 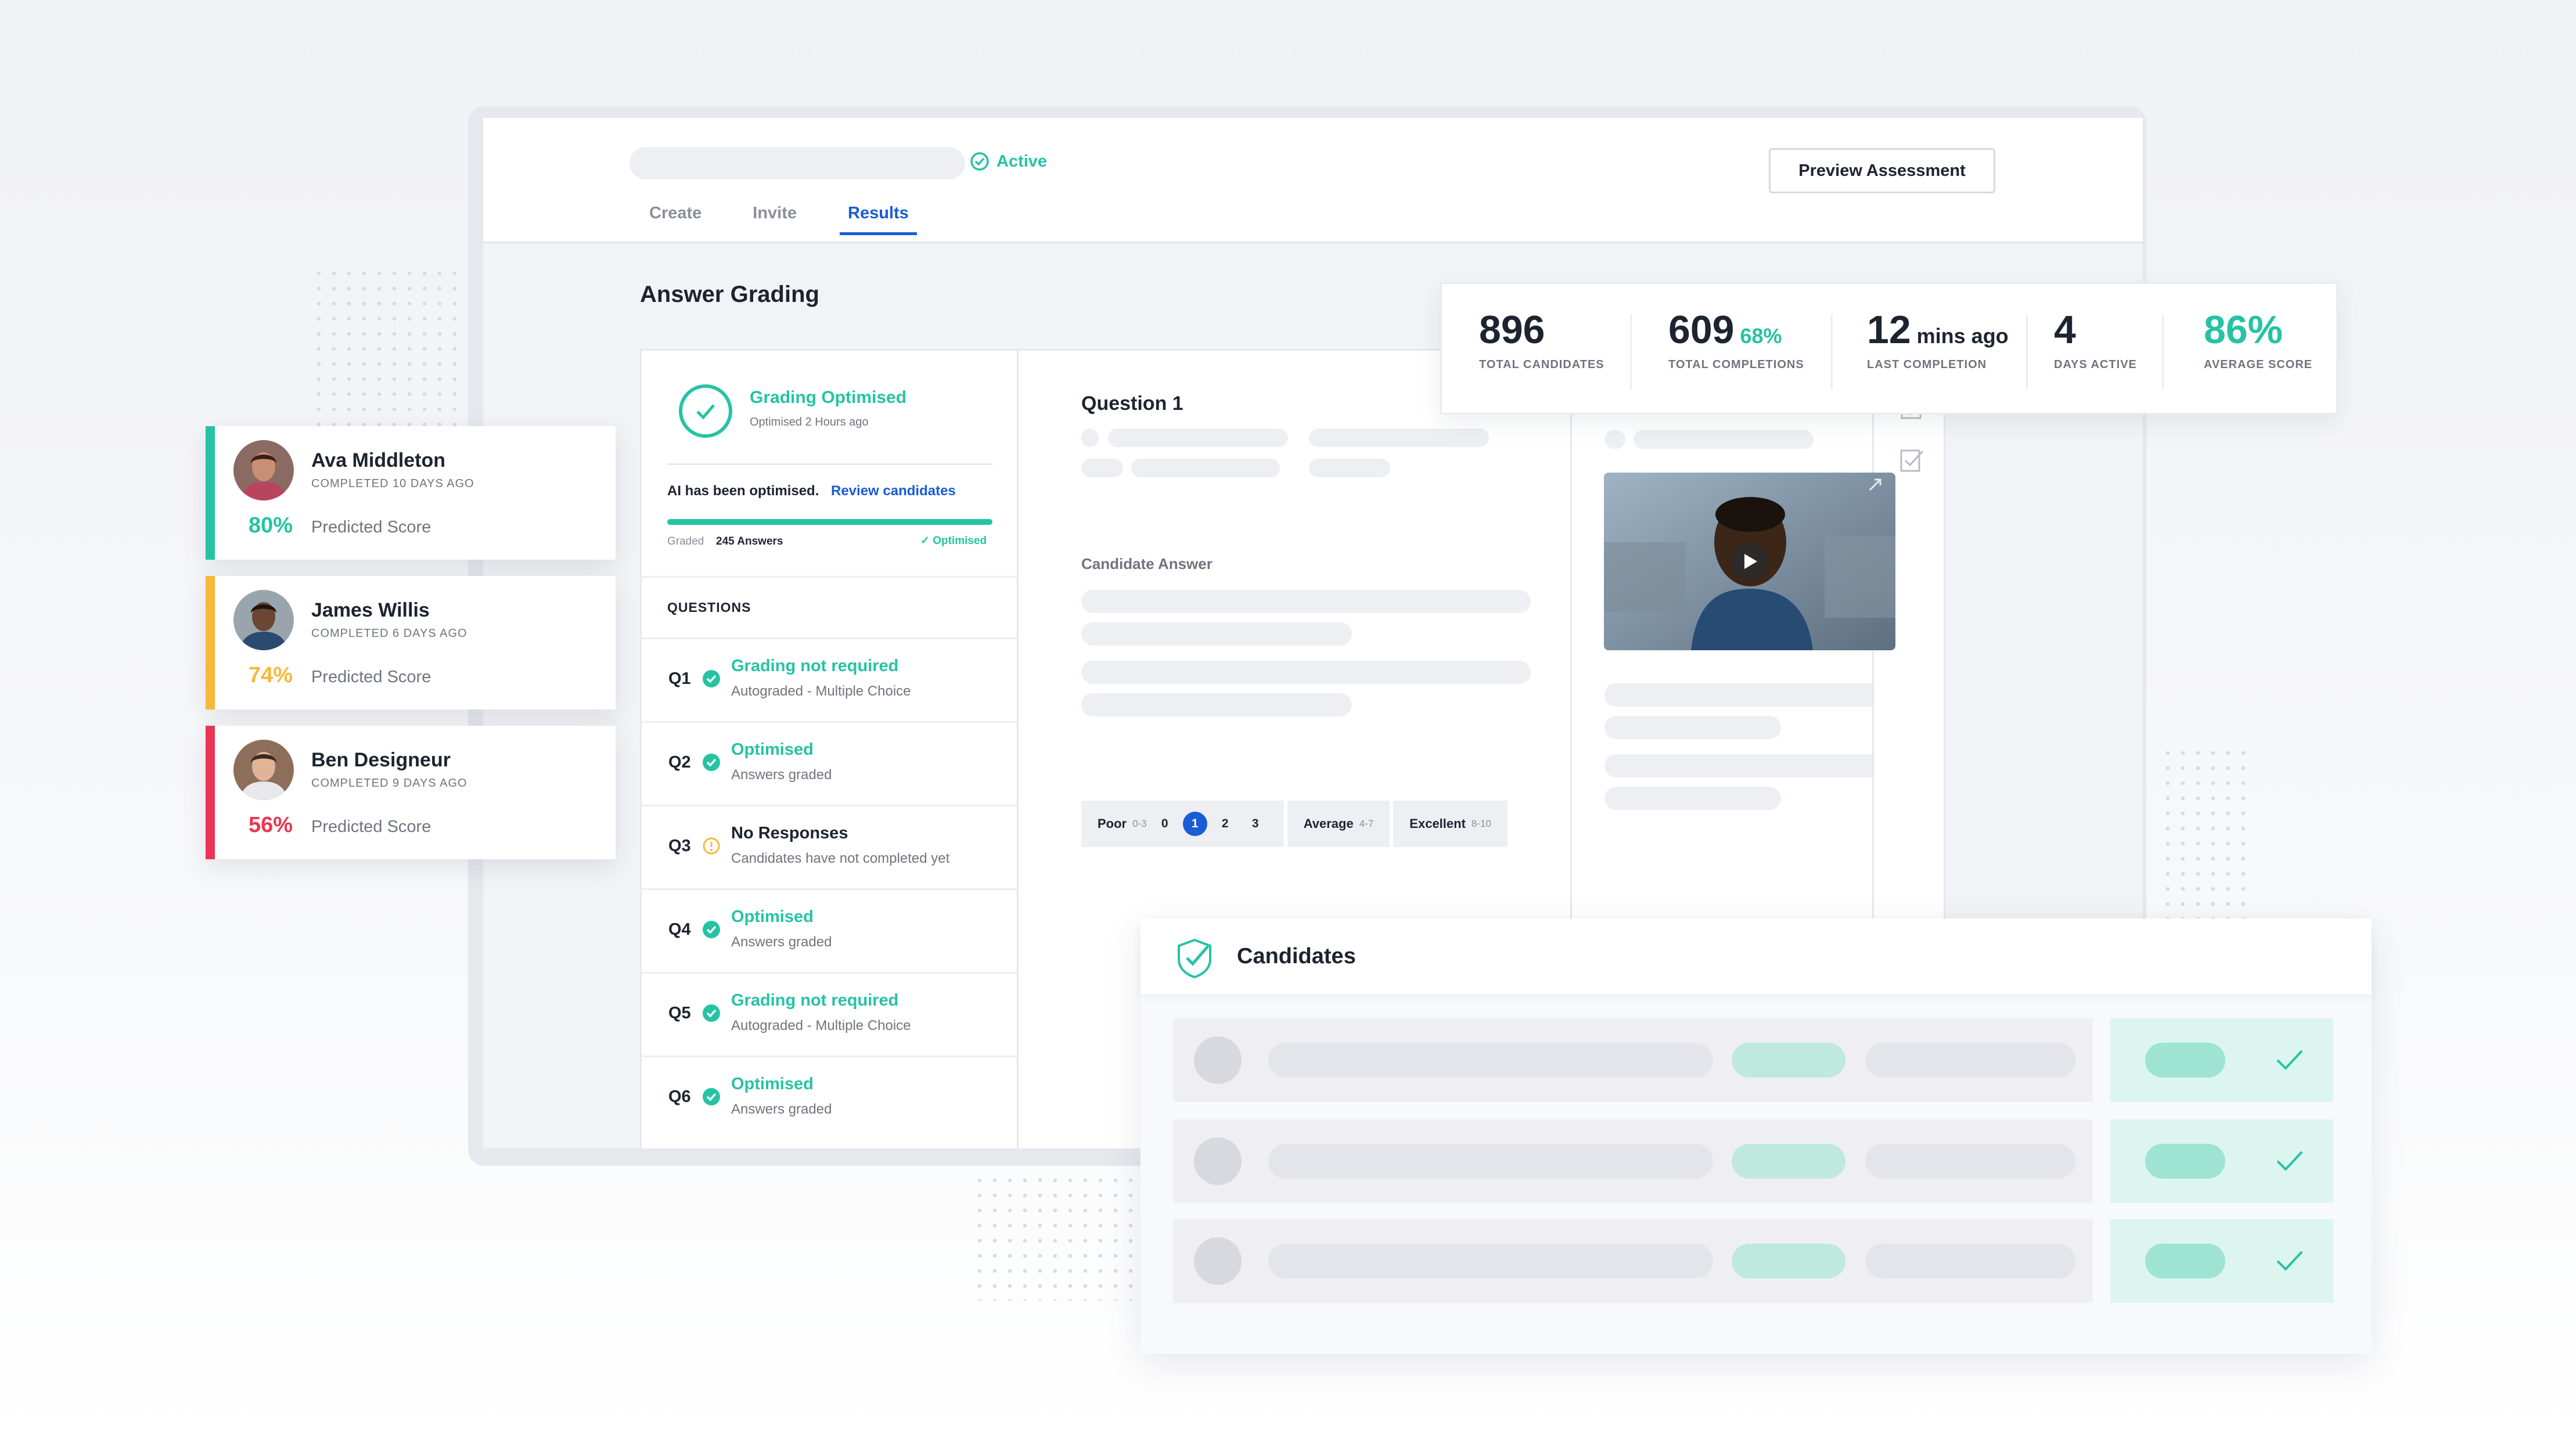 I want to click on question-row: Q2 Optimised Answers graded, so click(x=831, y=763).